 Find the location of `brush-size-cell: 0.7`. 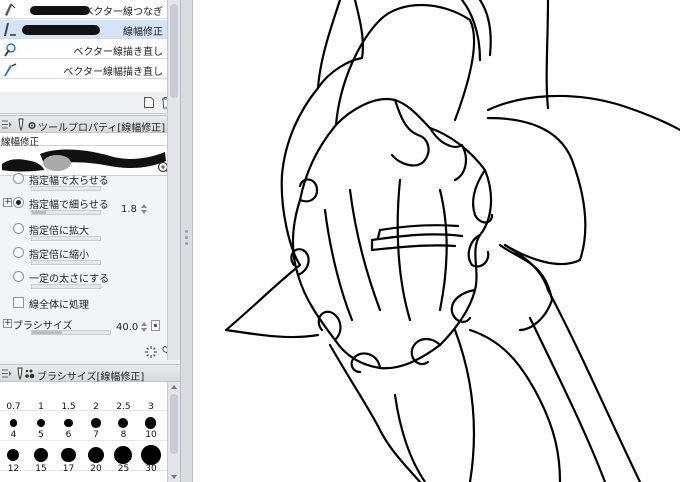

brush-size-cell: 0.7 is located at coordinates (13, 397).